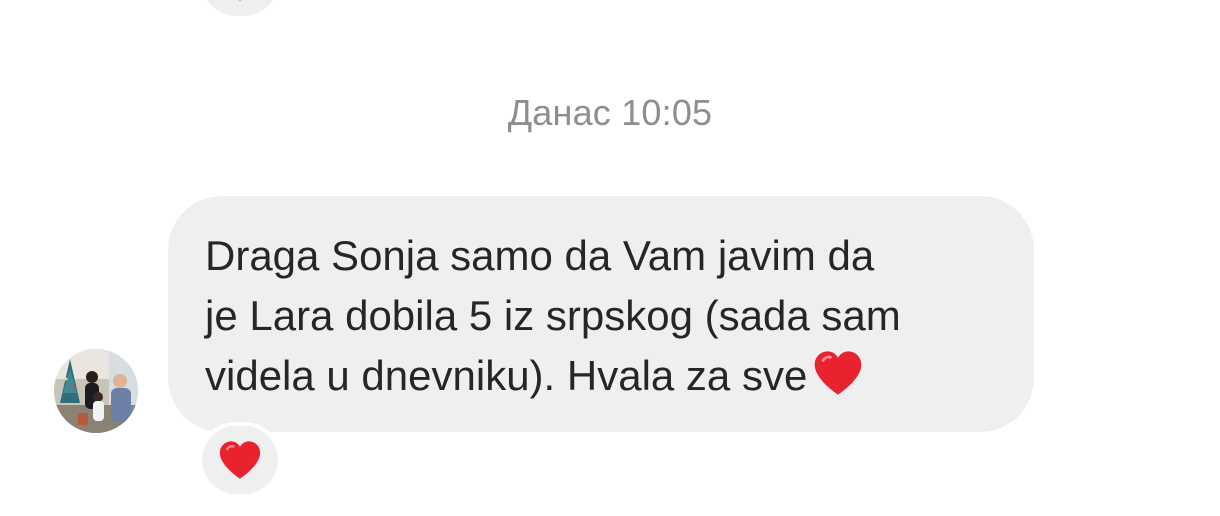 Image resolution: width=1220 pixels, height=516 pixels. I want to click on message-timestamp: Данас 10:05, so click(610, 112).